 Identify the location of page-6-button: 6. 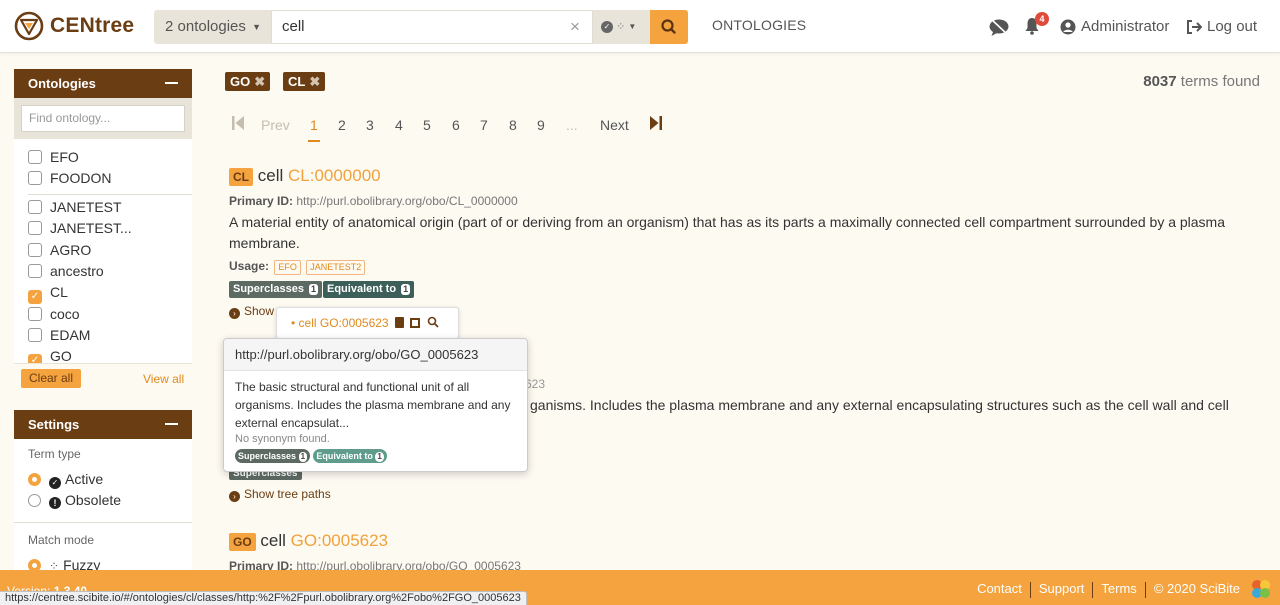
(456, 125).